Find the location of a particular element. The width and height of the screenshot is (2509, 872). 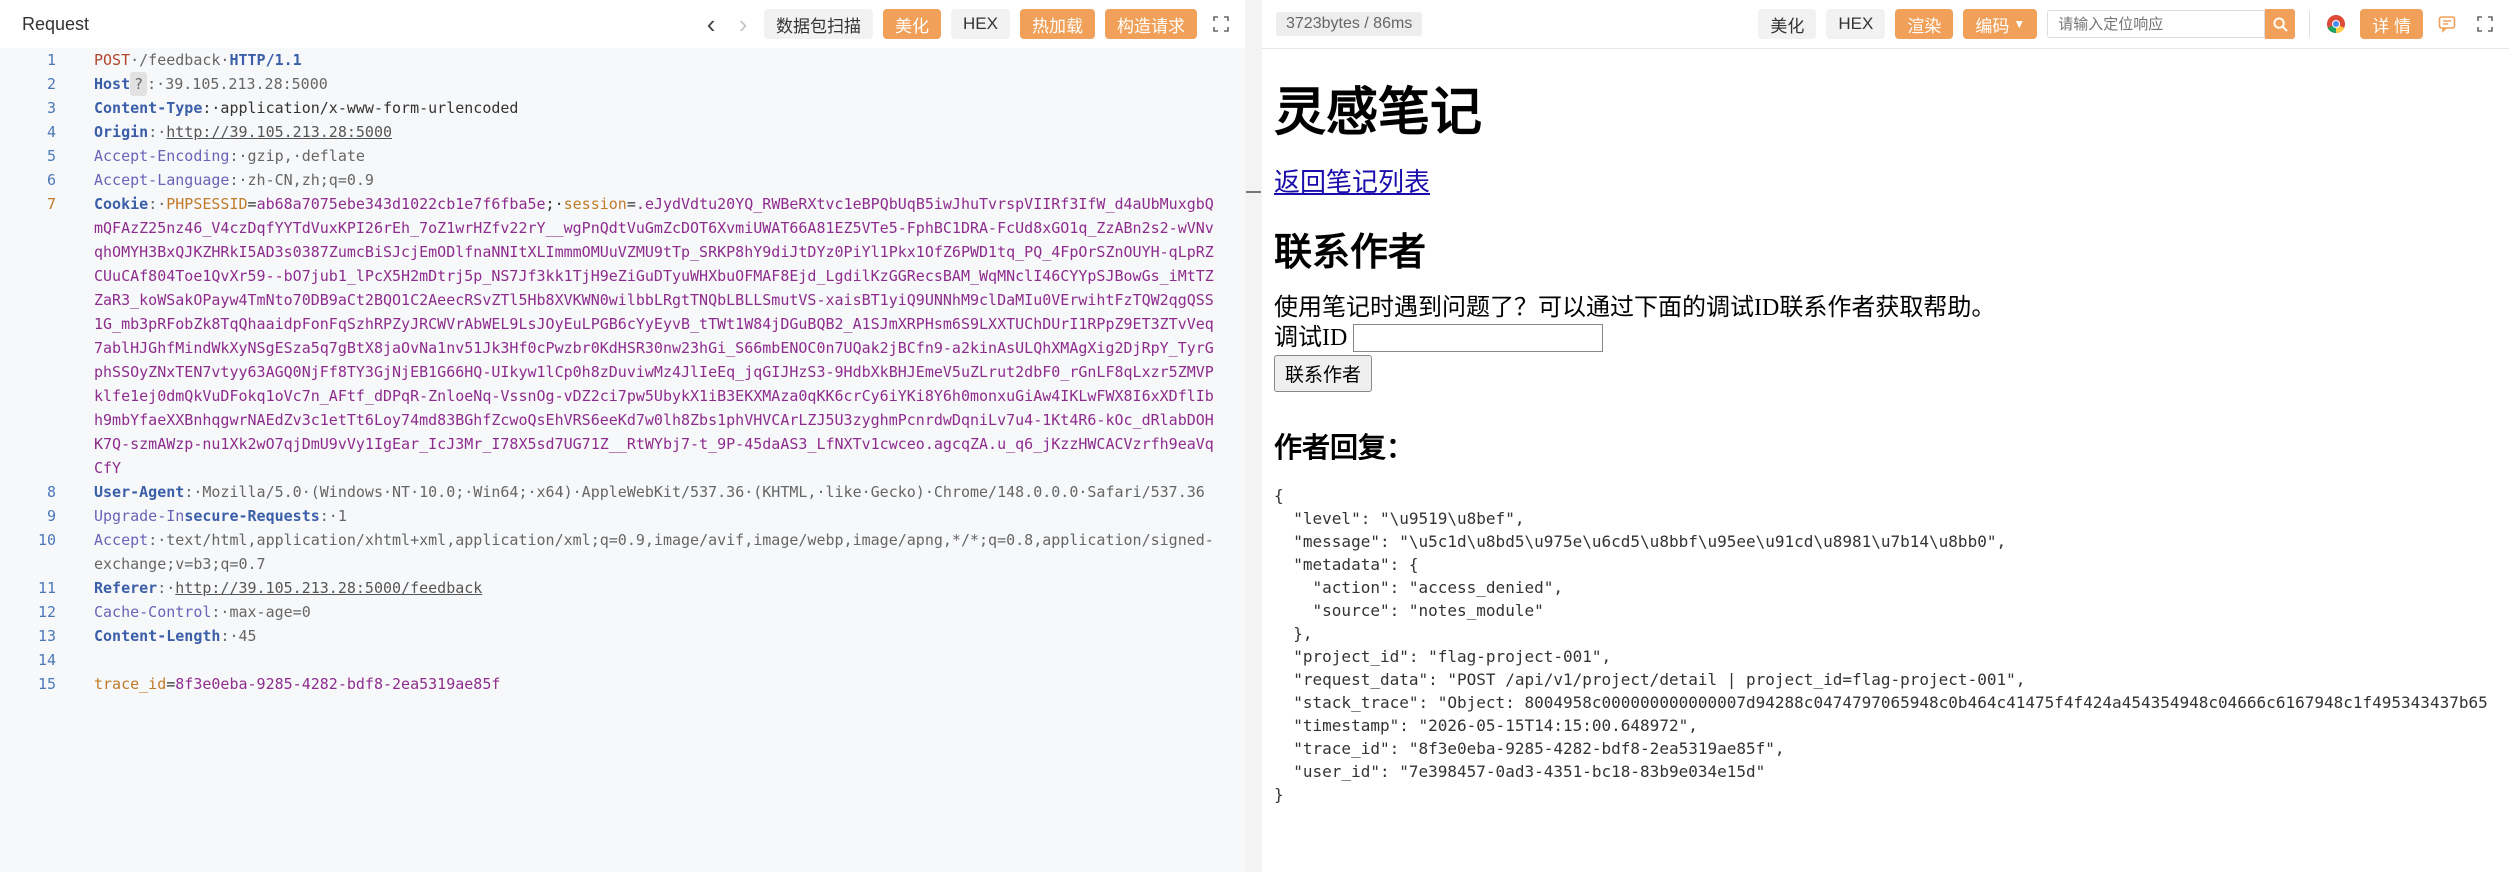

code-token: ab68a7075ebe343d1022cb1e7f6fba5e is located at coordinates (401, 204).